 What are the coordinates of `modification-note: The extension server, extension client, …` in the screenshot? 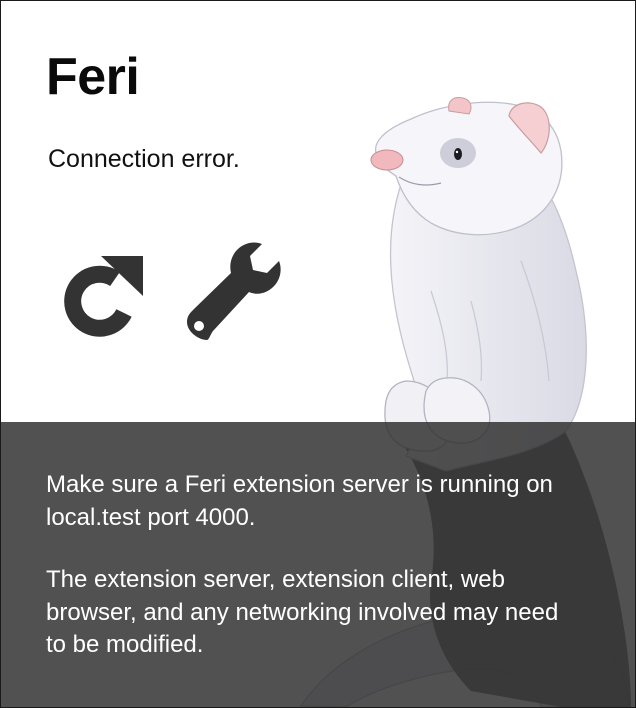 It's located at (302, 612).